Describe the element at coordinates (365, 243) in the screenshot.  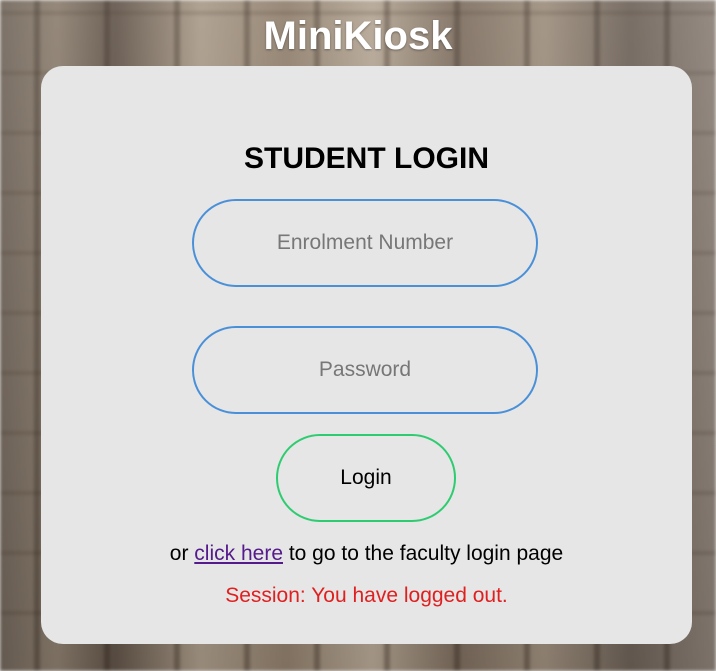
I see `enrolment-number-input` at that location.